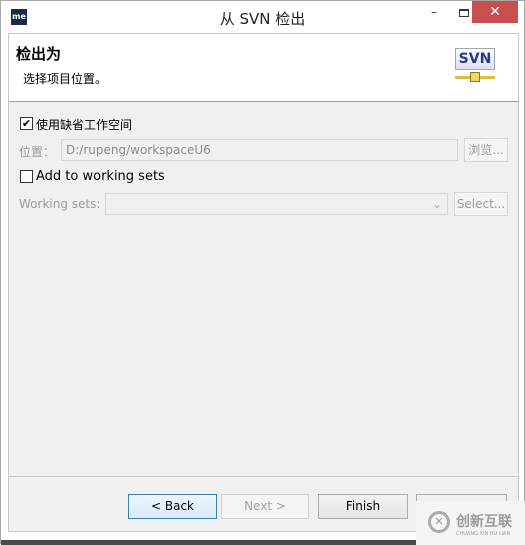  I want to click on divider, so click(263, 476).